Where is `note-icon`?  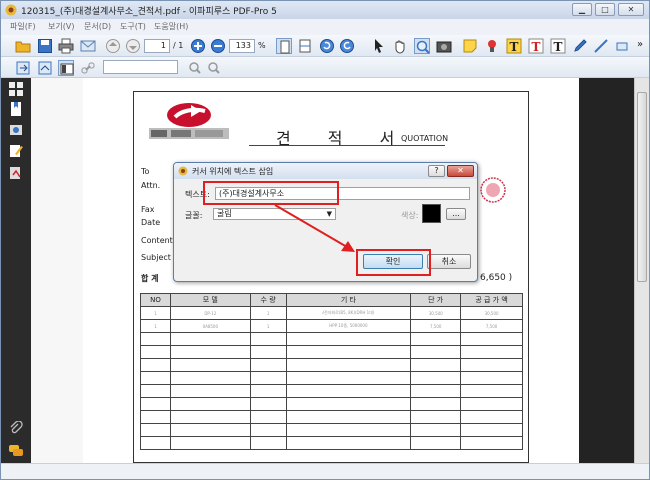 note-icon is located at coordinates (470, 46).